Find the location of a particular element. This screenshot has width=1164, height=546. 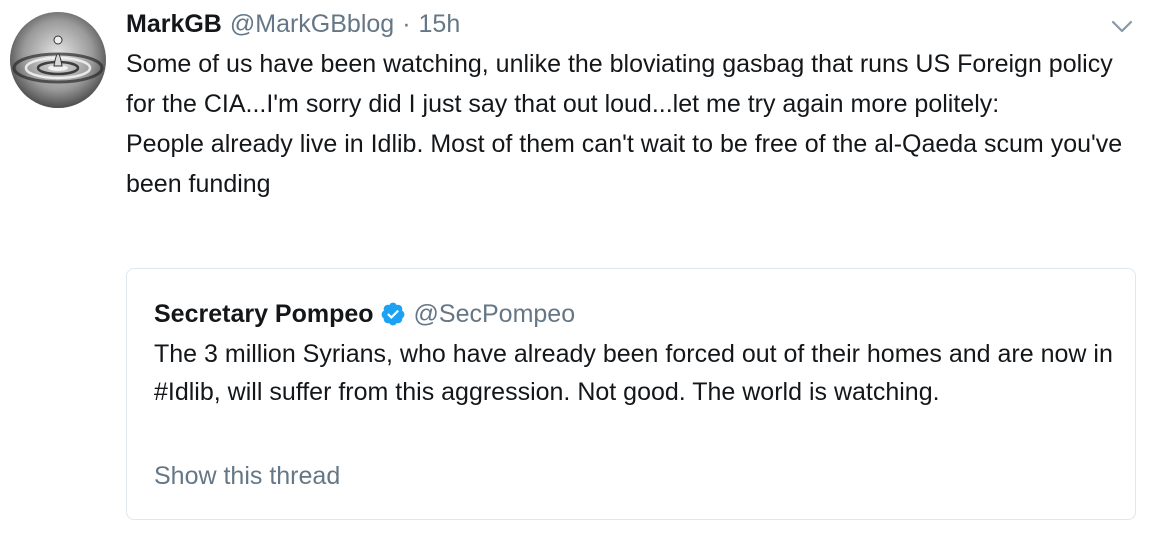

water-drop-avatar-icon is located at coordinates (58, 60).